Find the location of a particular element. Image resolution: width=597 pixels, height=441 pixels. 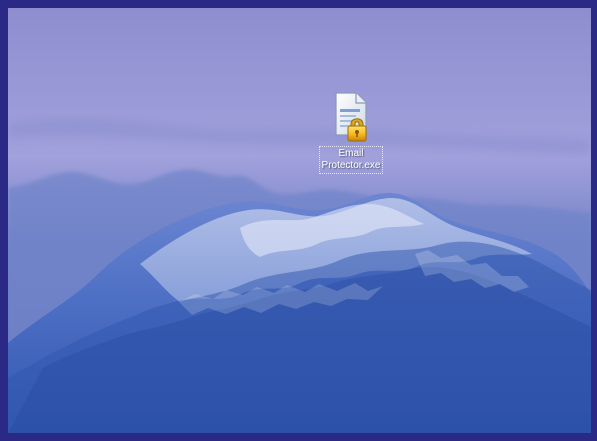

desktop-icon-label-line-1: Email is located at coordinates (351, 153).